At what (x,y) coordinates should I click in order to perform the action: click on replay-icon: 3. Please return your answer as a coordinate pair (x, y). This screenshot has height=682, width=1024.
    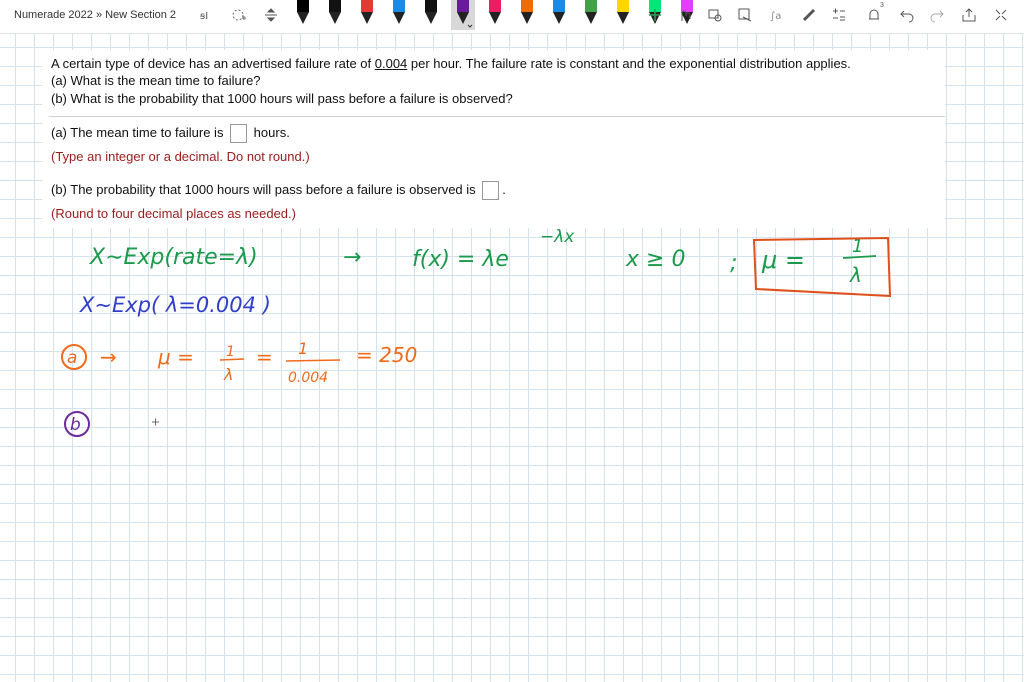
    Looking at the image, I should click on (875, 13).